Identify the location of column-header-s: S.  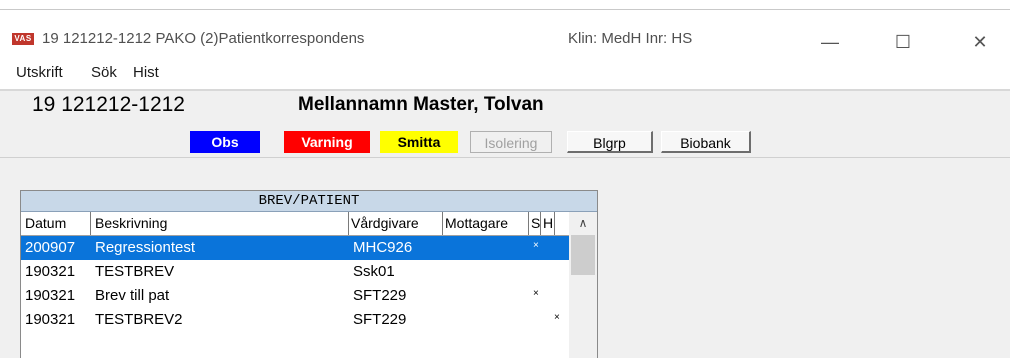
(535, 223).